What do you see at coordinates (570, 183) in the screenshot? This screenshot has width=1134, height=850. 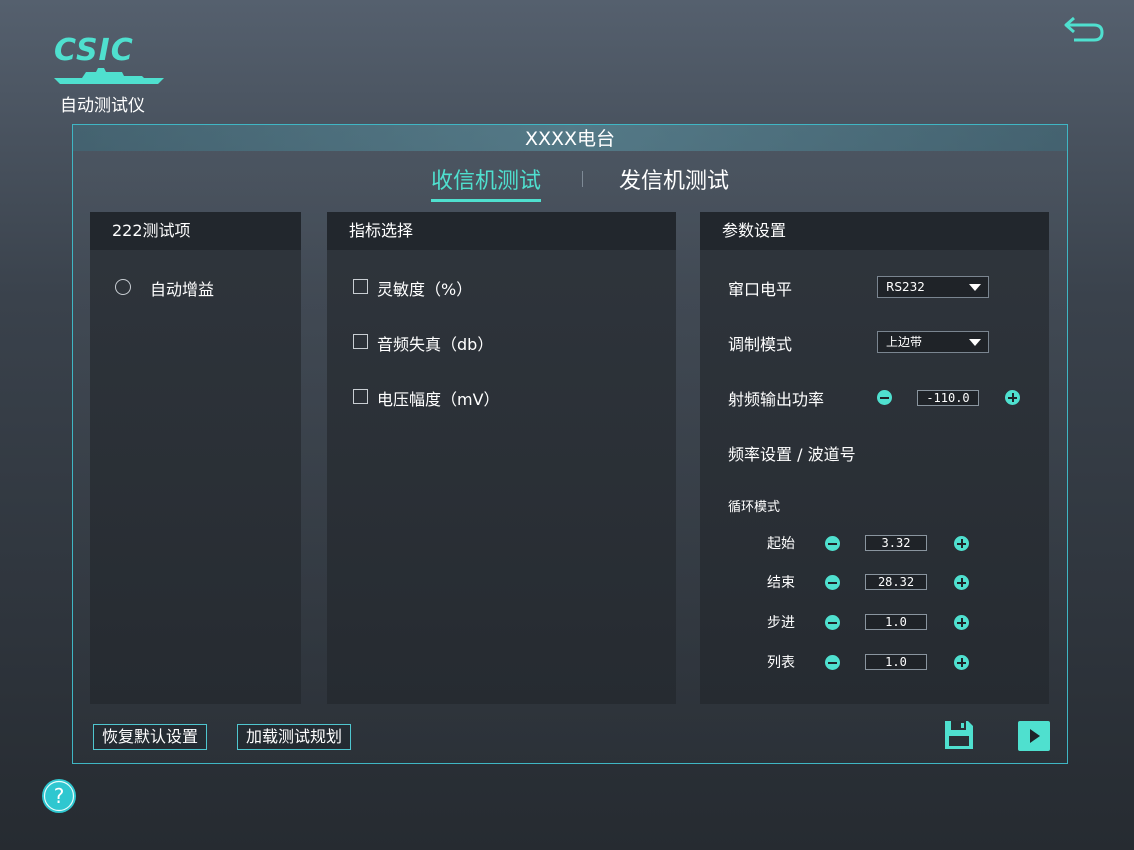 I see `tab-bar: 收信机测试 发信机测试` at bounding box center [570, 183].